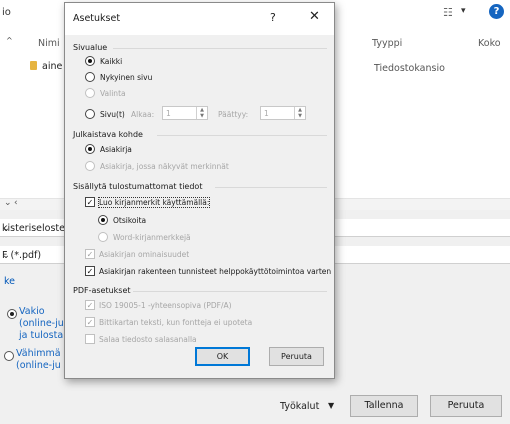  I want to click on encrypt-label: Salaa tiedosto salasanalla, so click(148, 339).